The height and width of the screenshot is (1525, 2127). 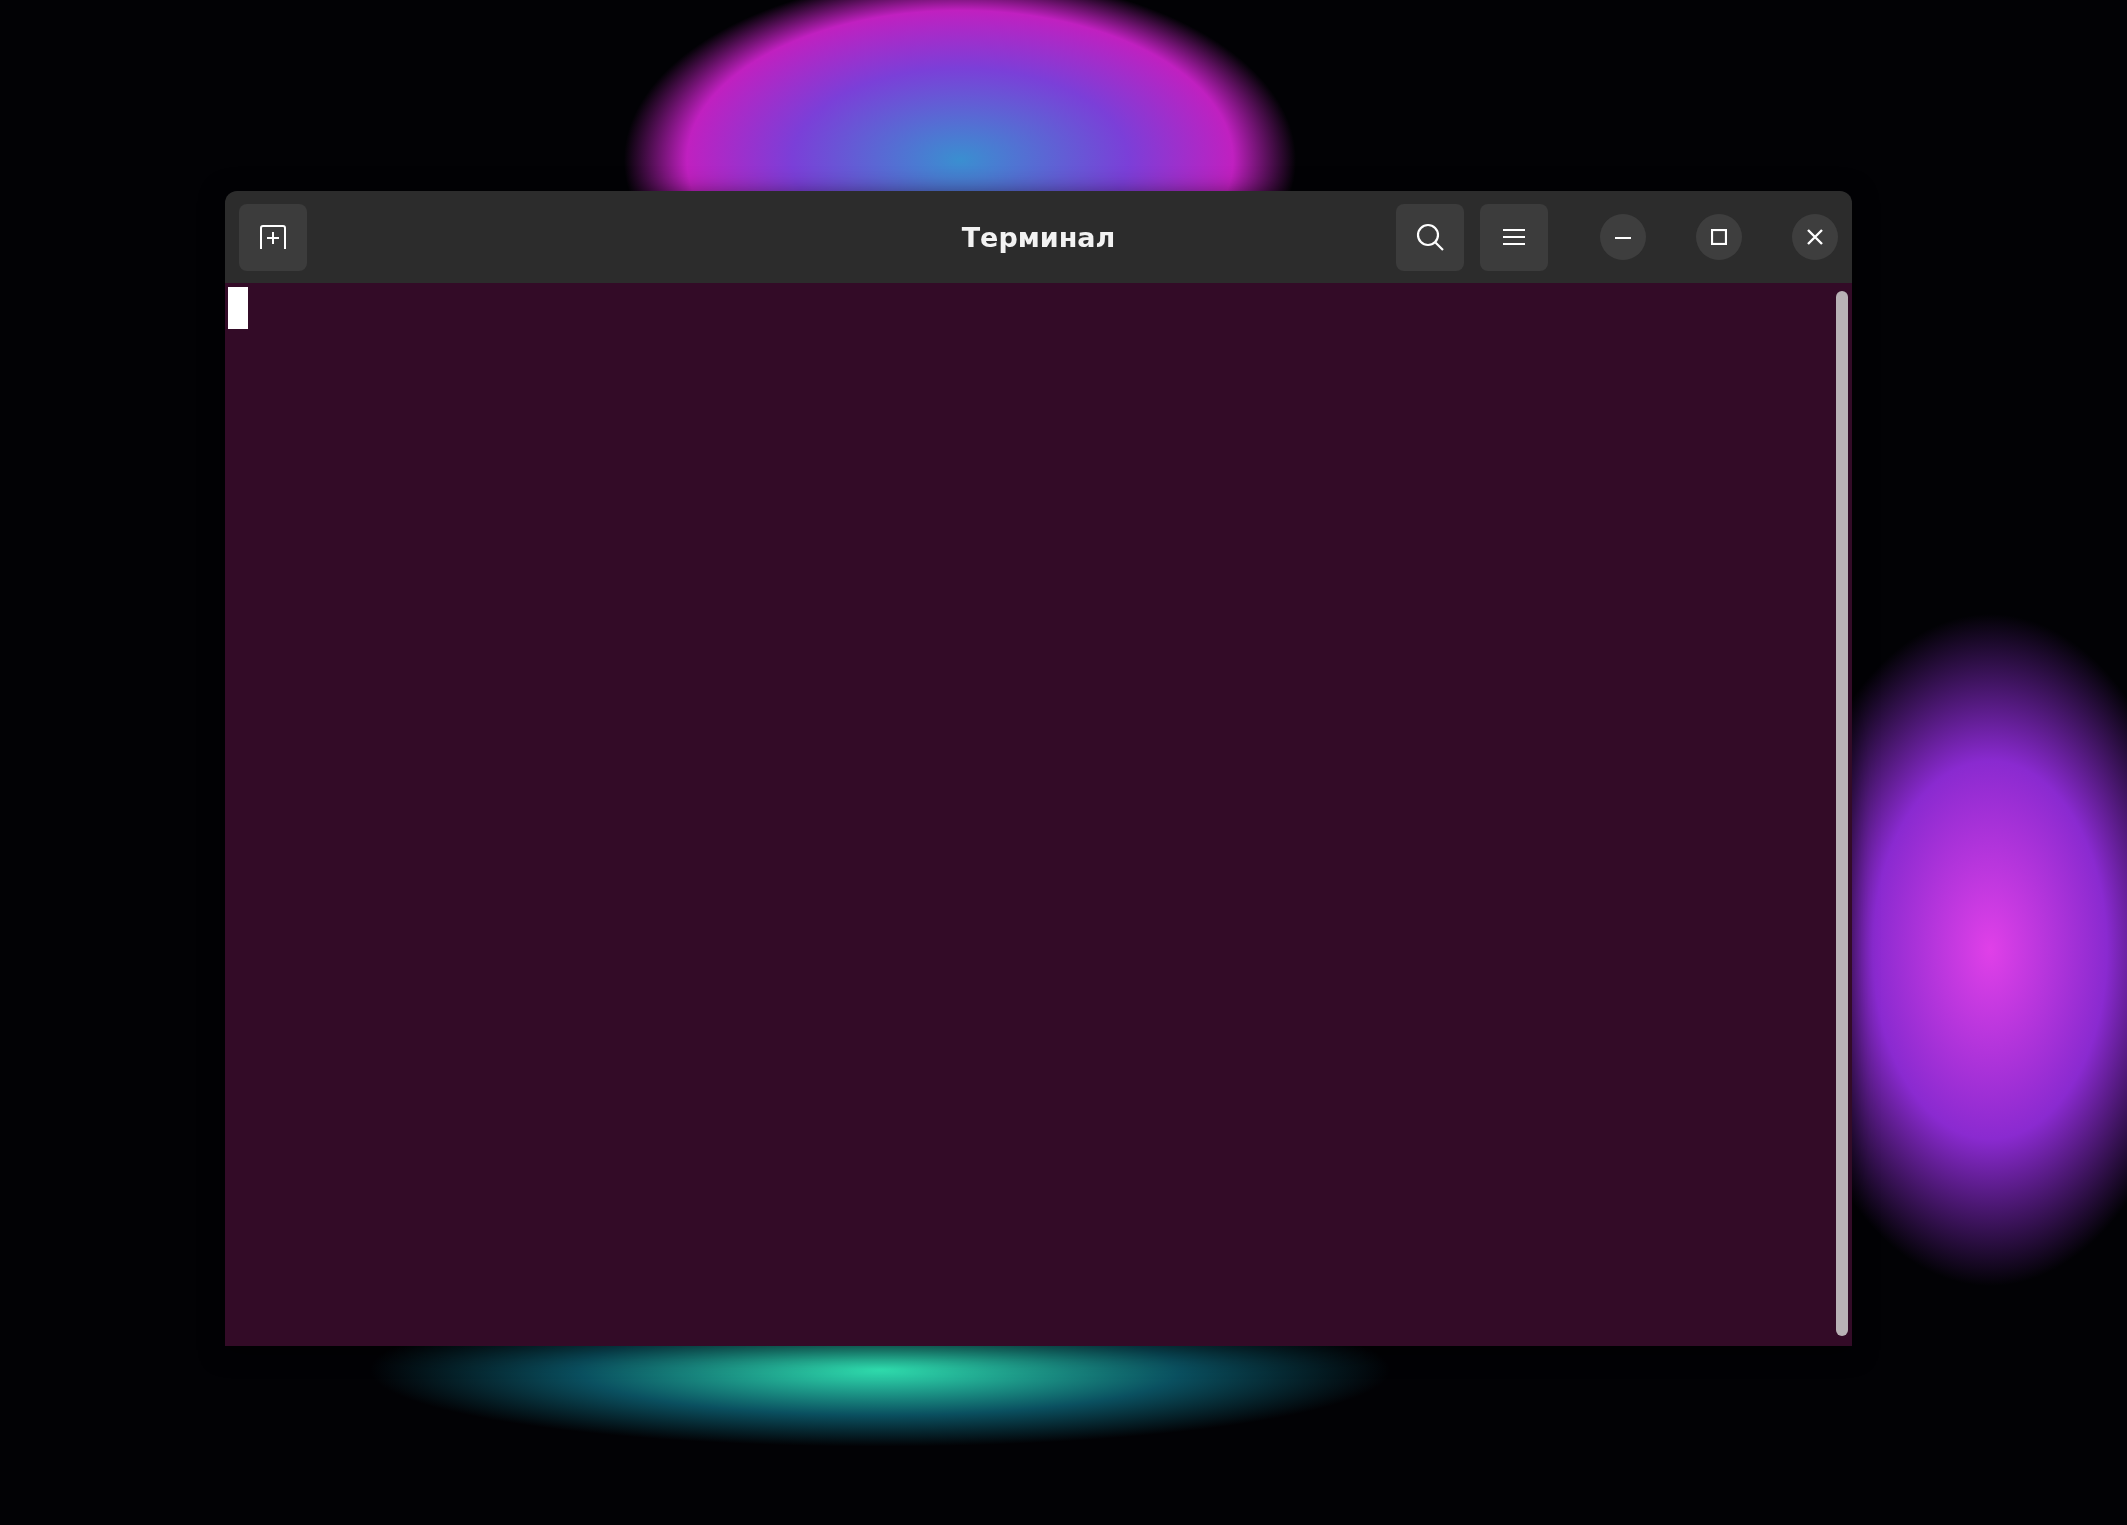 I want to click on new-tab-icon, so click(x=273, y=237).